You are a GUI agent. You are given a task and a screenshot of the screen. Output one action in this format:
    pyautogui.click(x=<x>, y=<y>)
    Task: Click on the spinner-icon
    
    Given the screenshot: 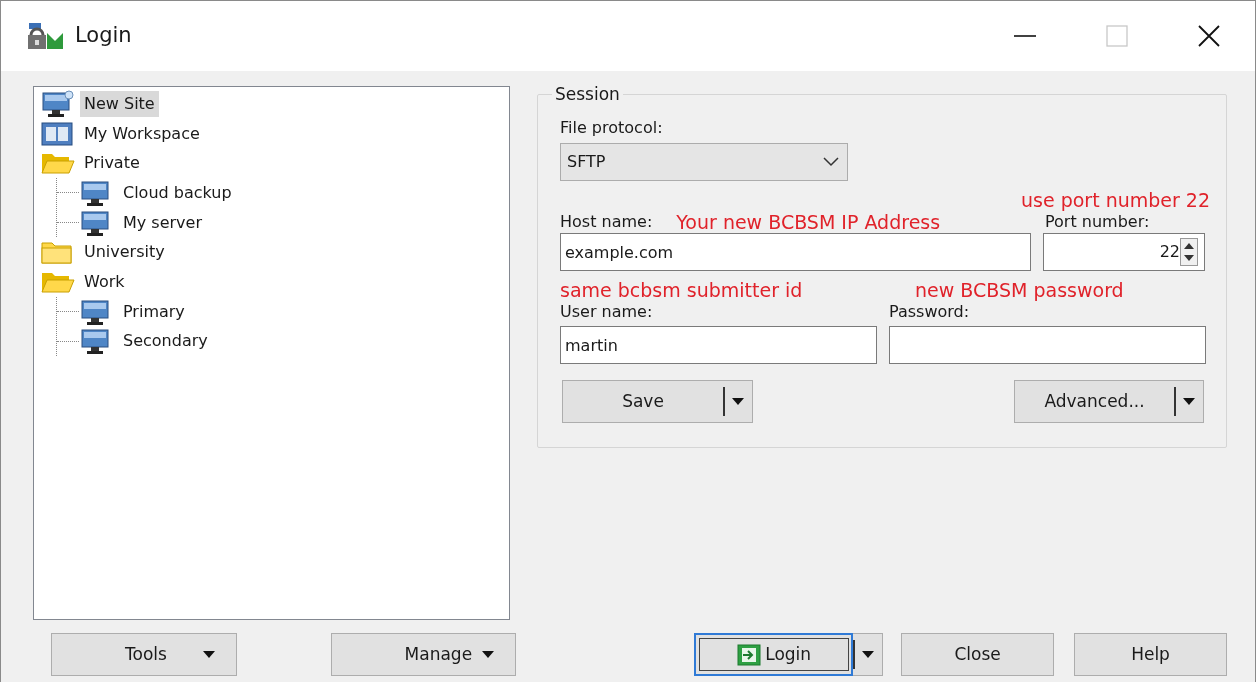 What is the action you would take?
    pyautogui.click(x=1189, y=252)
    